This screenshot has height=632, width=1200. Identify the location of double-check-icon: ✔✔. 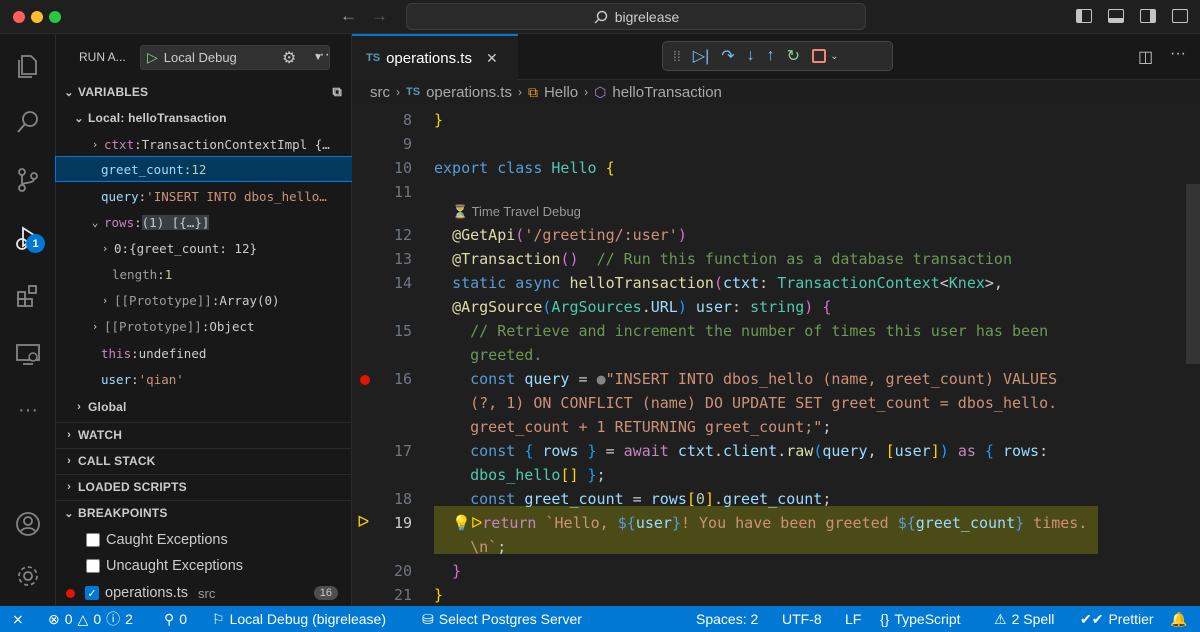
(1092, 618).